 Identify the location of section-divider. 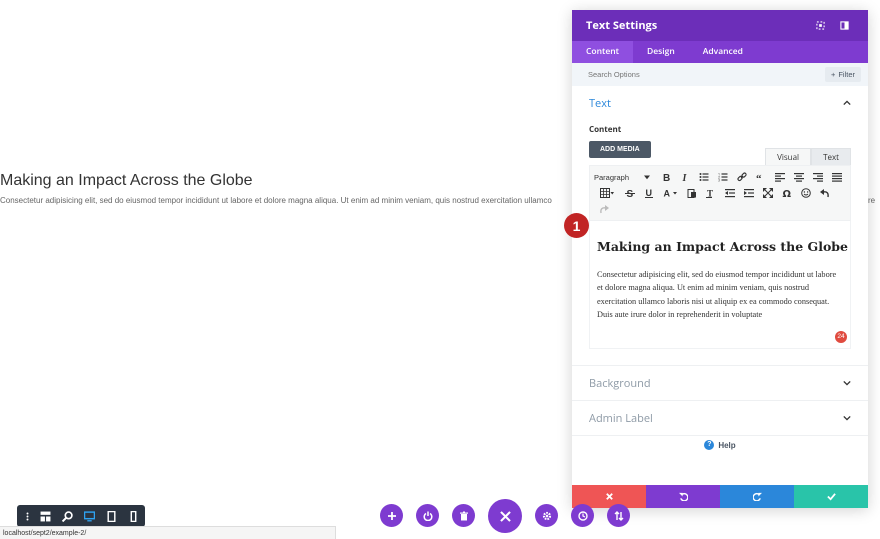
(720, 435).